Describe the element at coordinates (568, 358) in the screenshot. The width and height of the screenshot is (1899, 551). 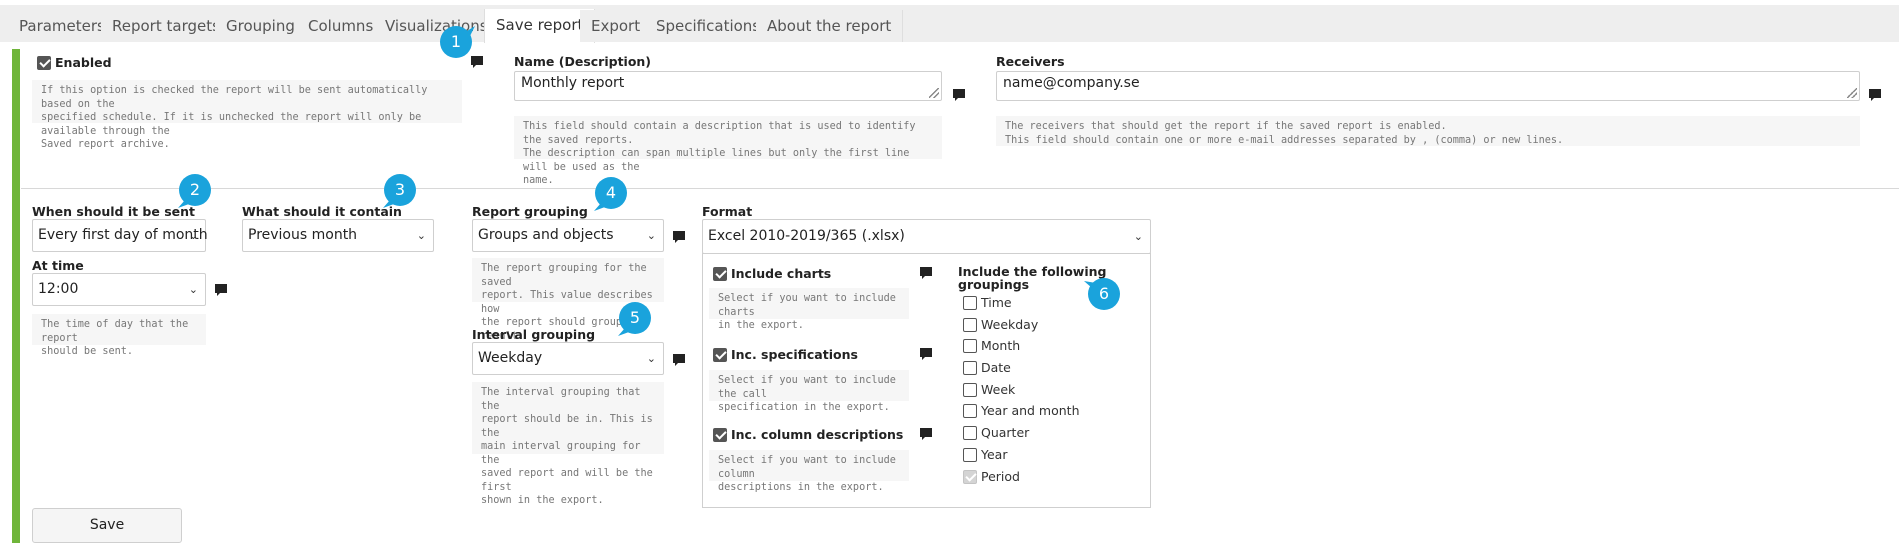
I see `interval-grouping-select: Weekday ⌄` at that location.